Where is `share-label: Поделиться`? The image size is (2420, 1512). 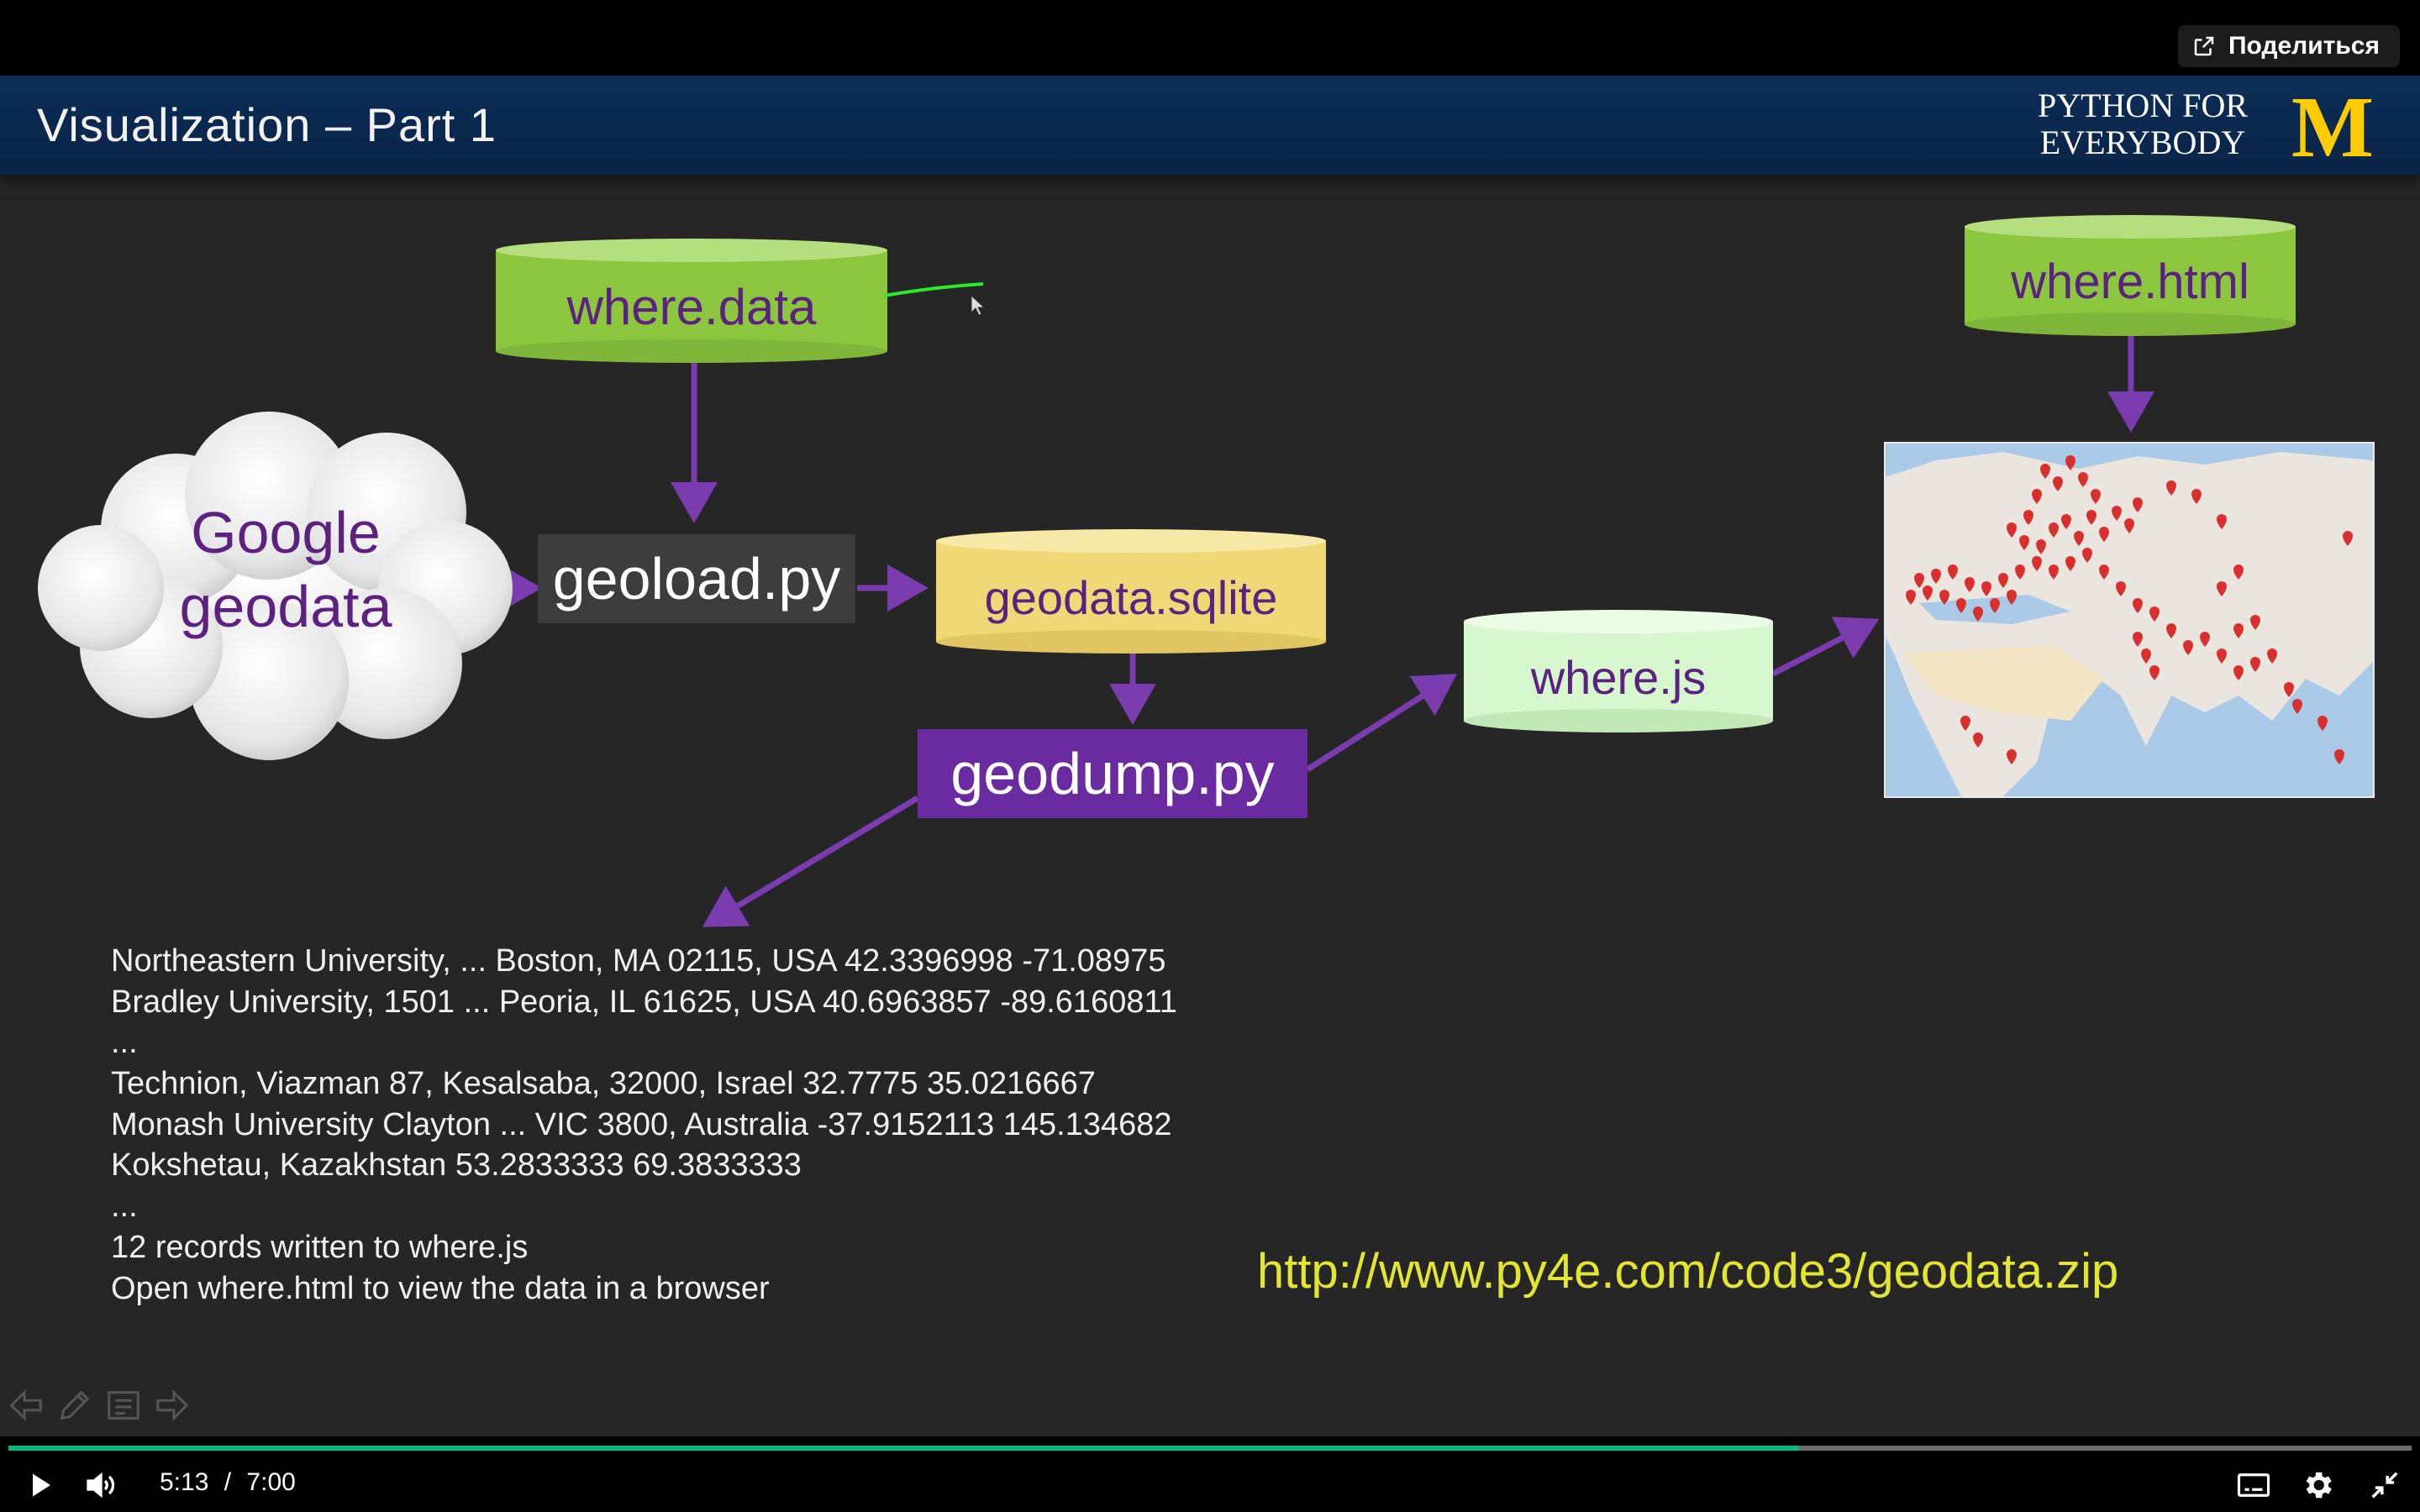
share-label: Поделиться is located at coordinates (2304, 46).